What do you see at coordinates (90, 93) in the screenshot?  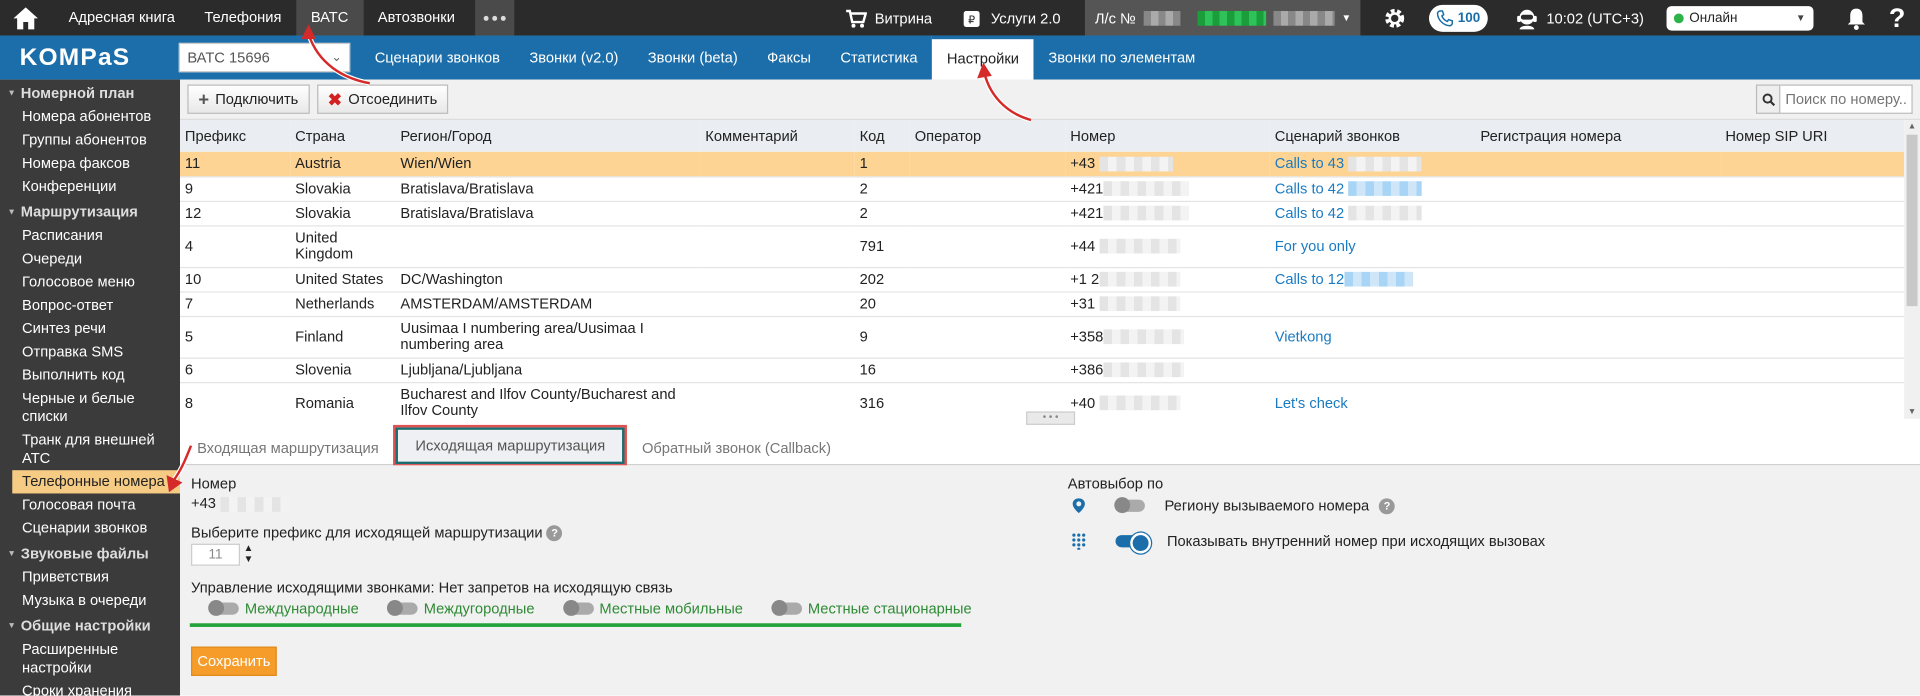 I see `sidebar-section-number-plan: ▼ Номерной план` at bounding box center [90, 93].